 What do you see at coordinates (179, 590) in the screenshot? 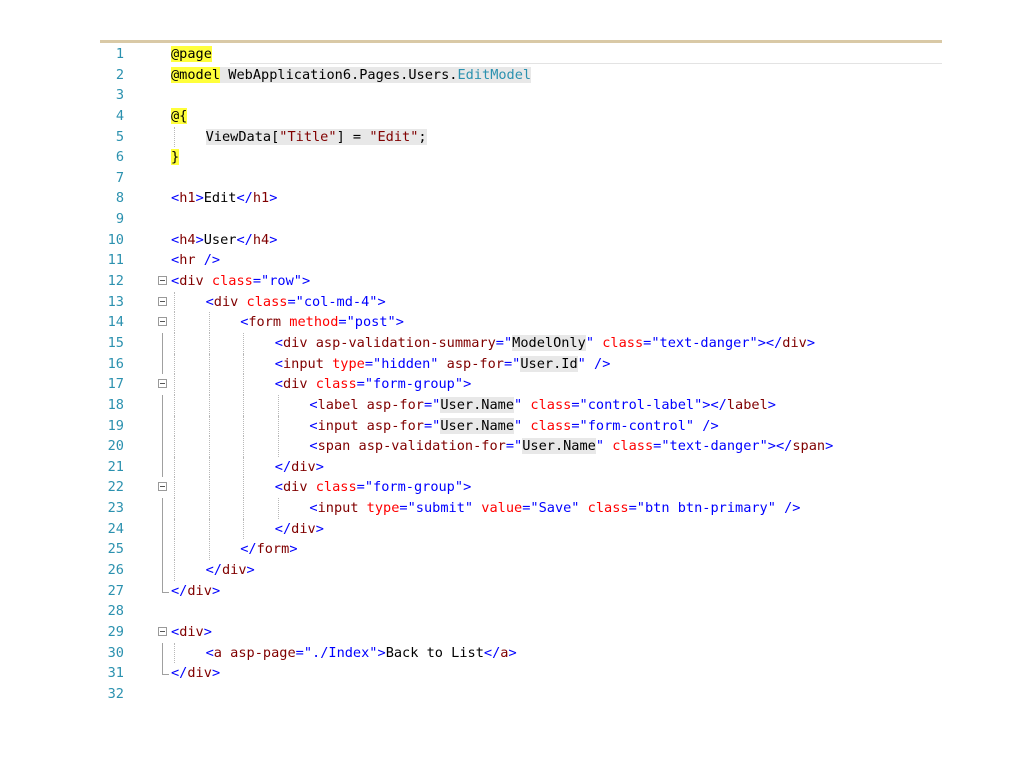
I see `code-token: </` at bounding box center [179, 590].